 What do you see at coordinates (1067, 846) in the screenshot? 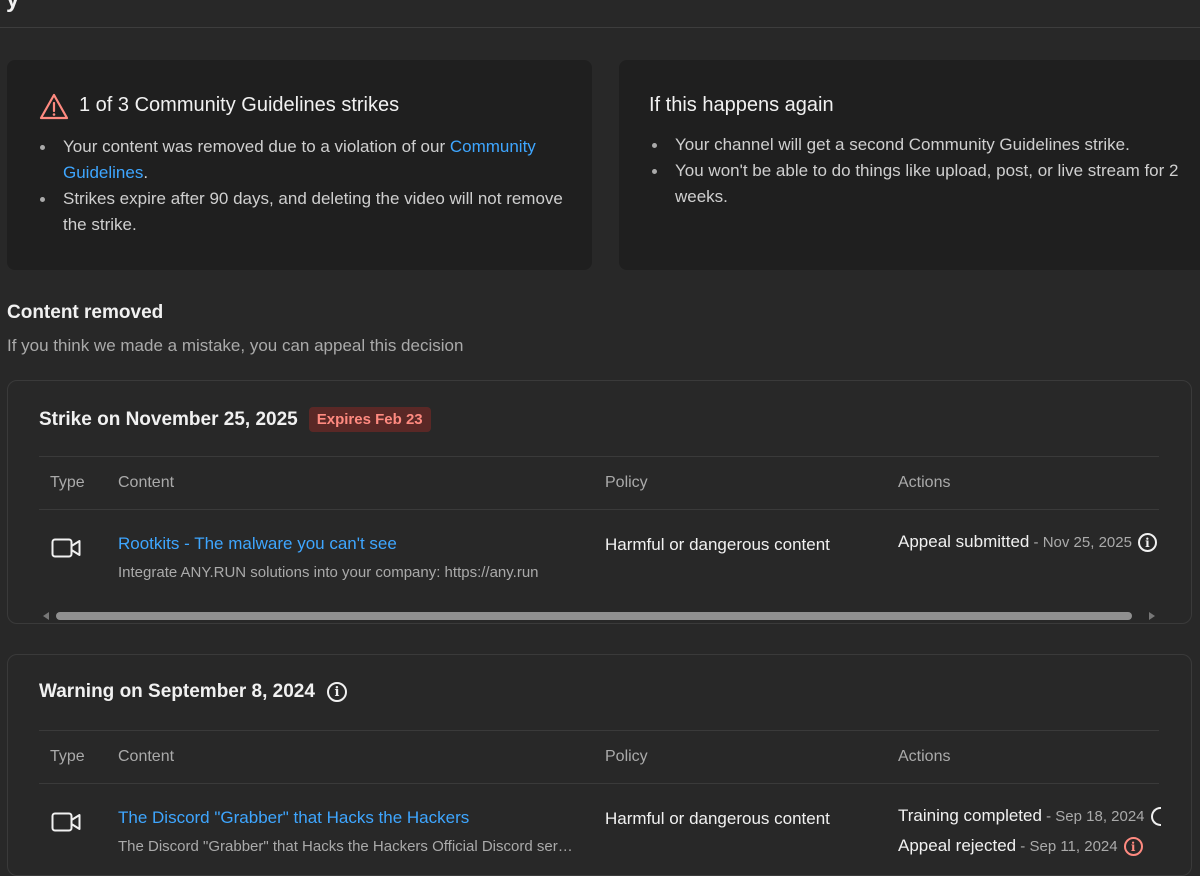
I see `action-date: - Sep 11, 2024` at bounding box center [1067, 846].